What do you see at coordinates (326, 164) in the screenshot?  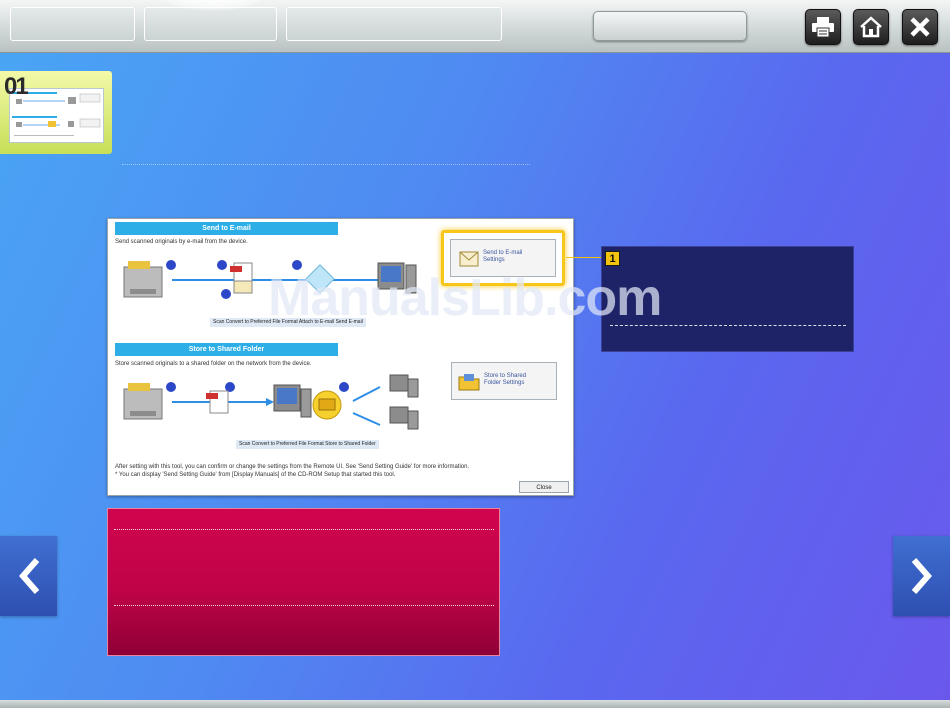 I see `divider-dotted` at bounding box center [326, 164].